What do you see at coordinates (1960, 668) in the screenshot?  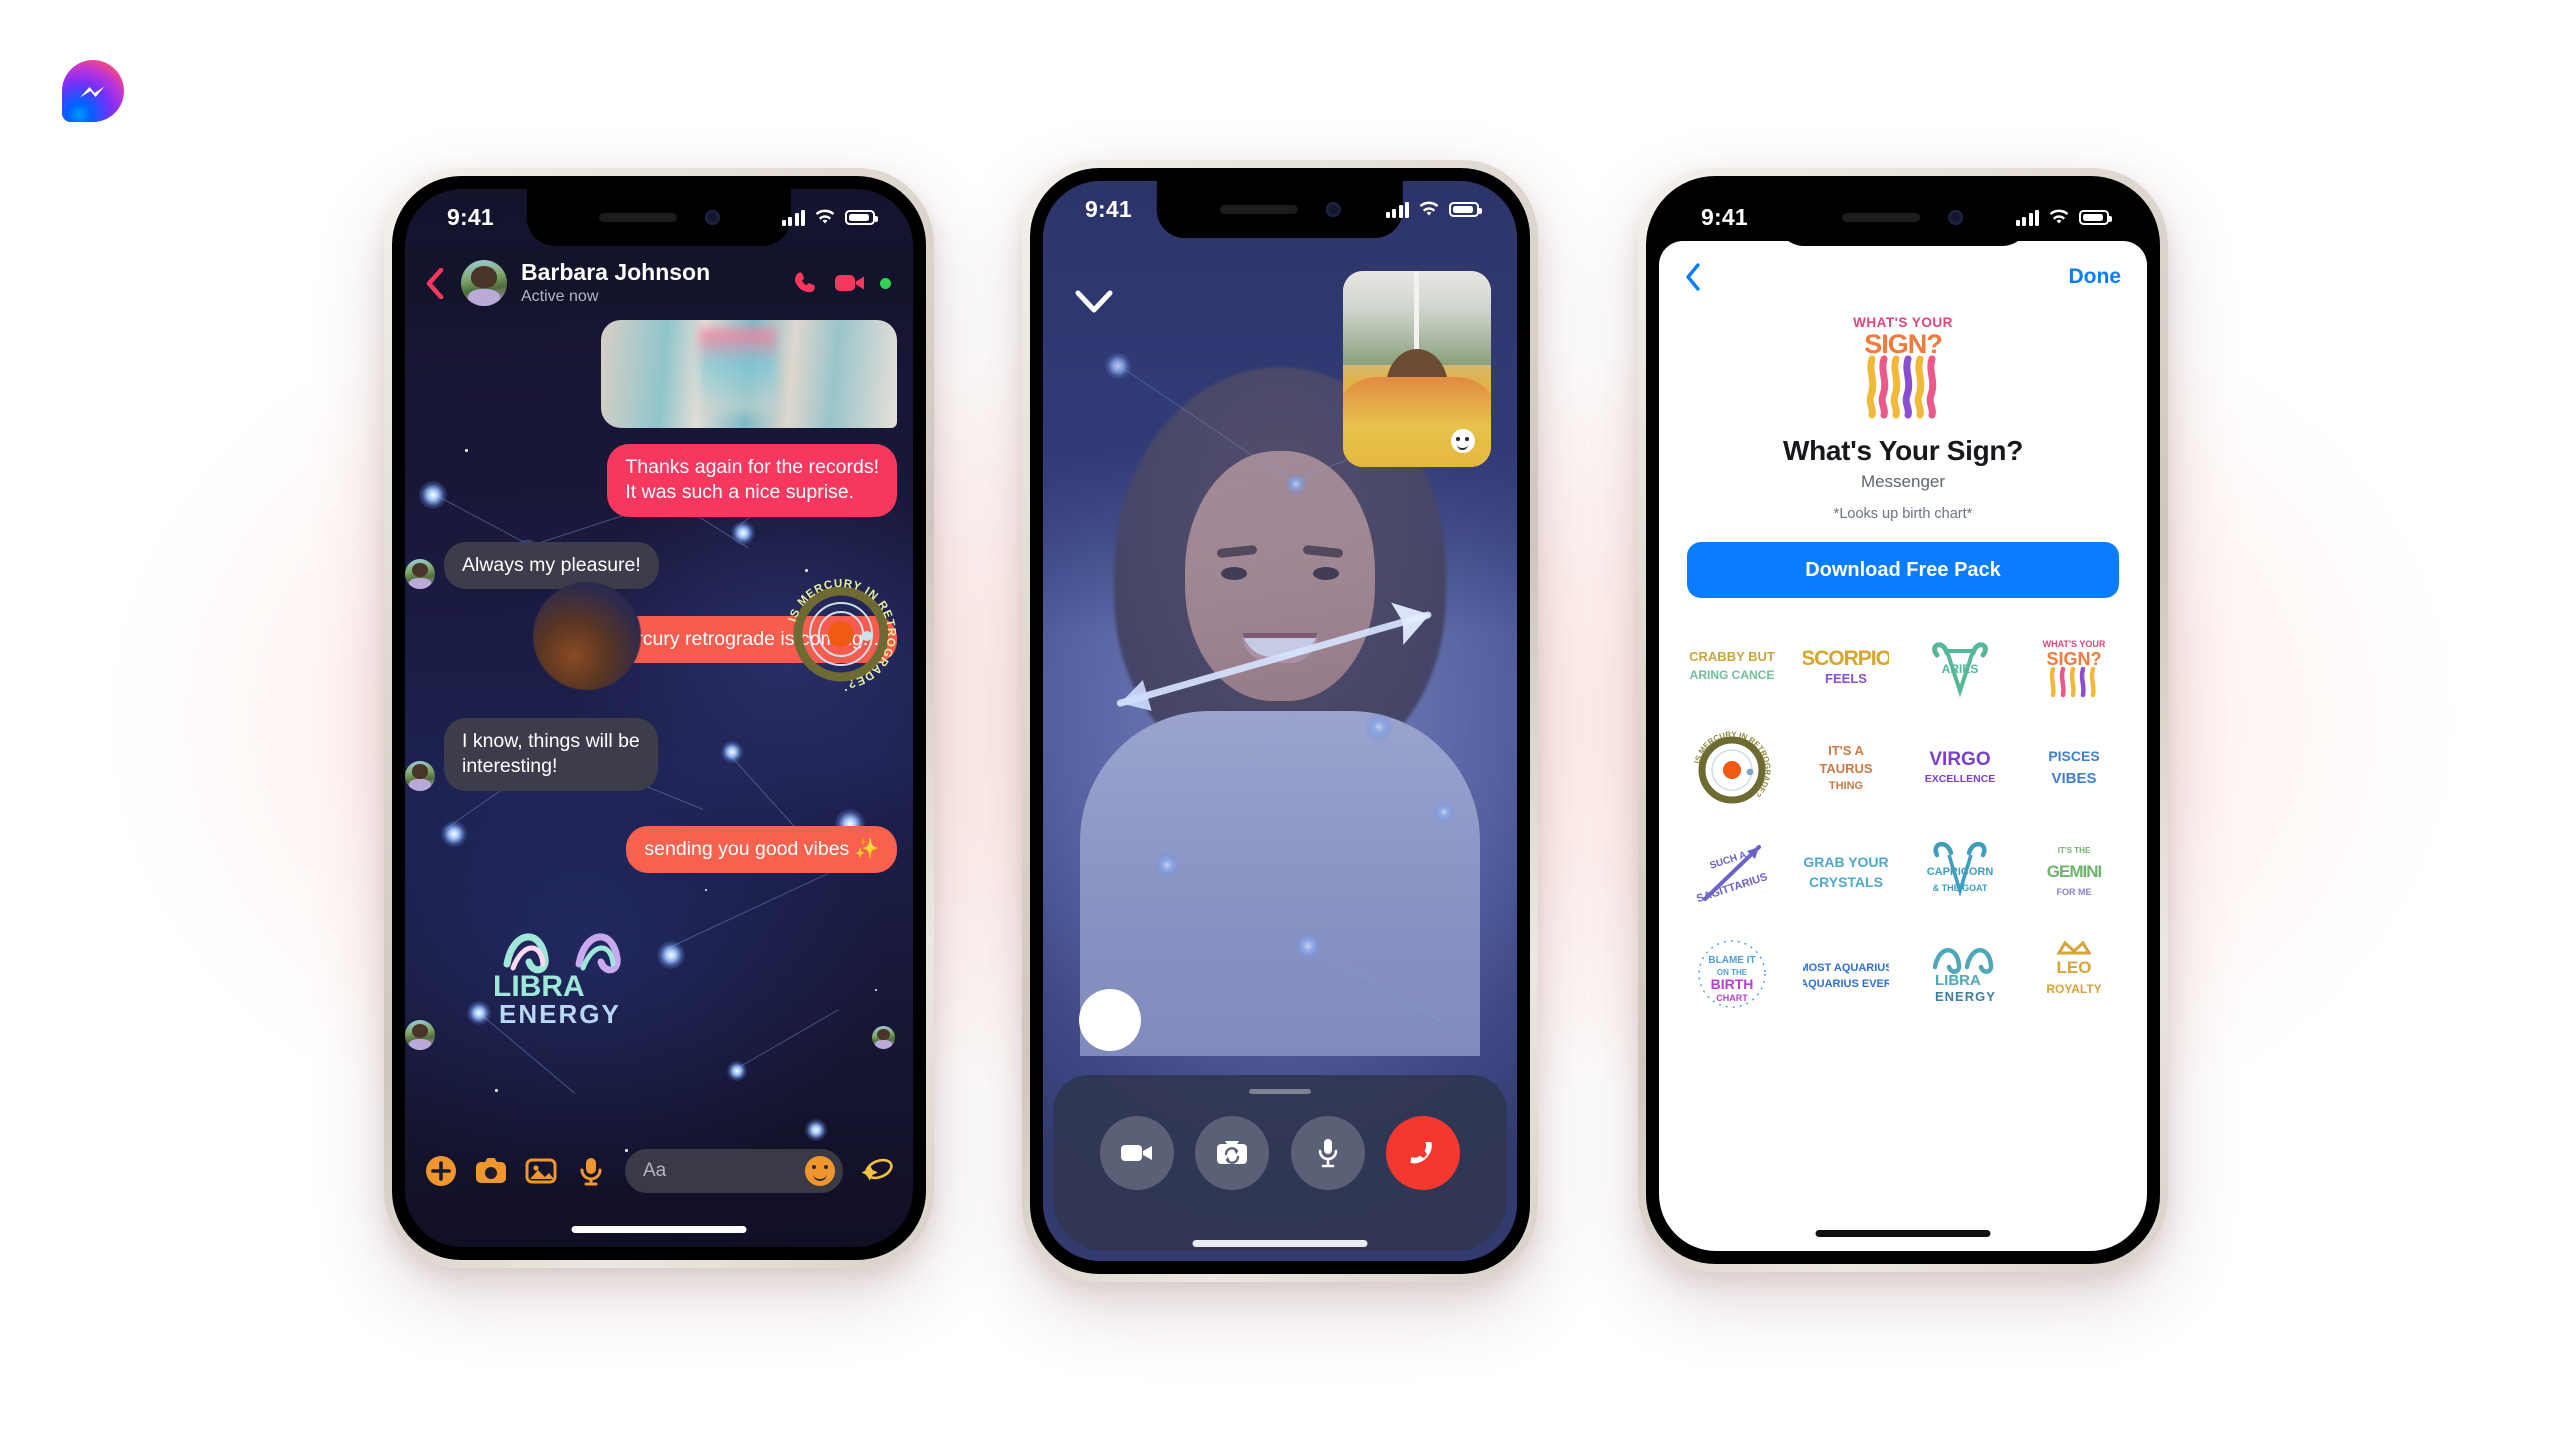 I see `sticker-aries: ARIES` at bounding box center [1960, 668].